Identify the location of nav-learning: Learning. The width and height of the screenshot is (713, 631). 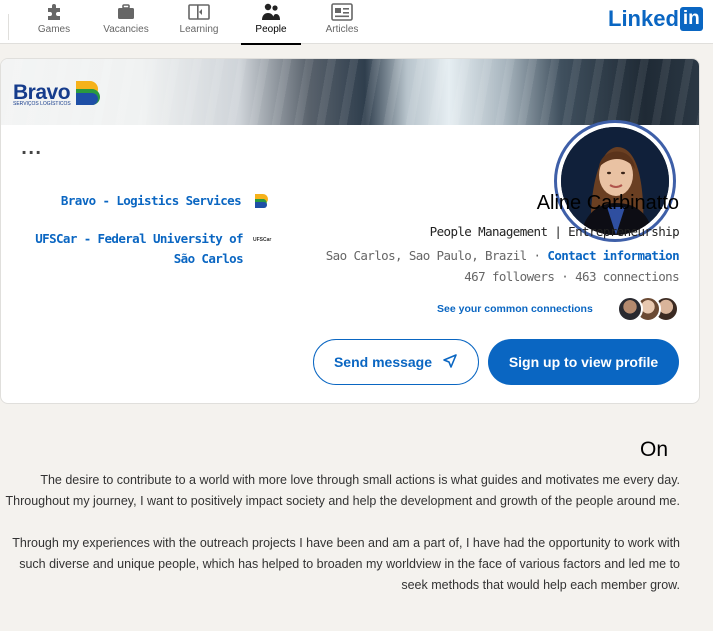
(199, 22).